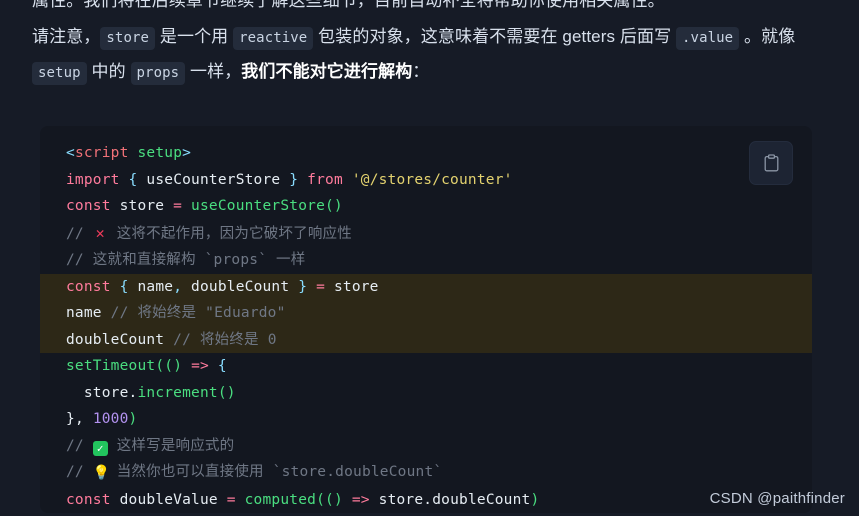 This screenshot has height=516, width=859. Describe the element at coordinates (426, 206) in the screenshot. I see `code-line: const store = useCounterStore()` at that location.